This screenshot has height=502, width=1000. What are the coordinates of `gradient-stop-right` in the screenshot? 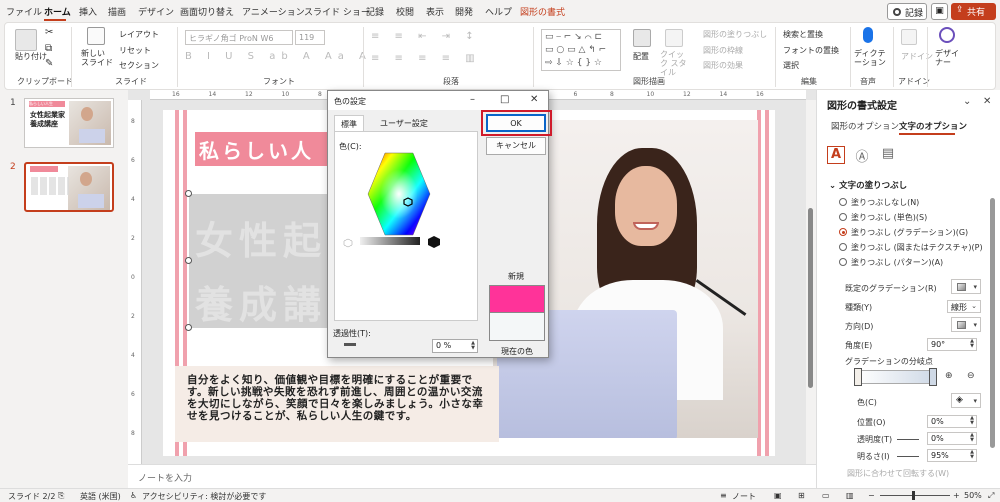 It's located at (933, 377).